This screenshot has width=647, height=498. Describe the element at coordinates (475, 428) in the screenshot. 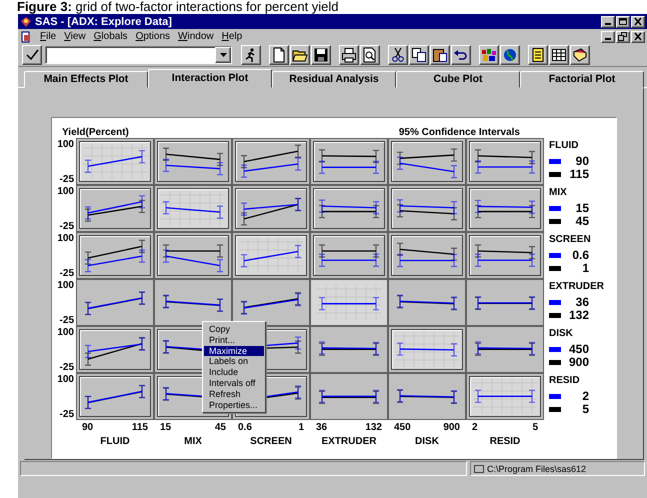

I see `x-tick-label: 2` at that location.